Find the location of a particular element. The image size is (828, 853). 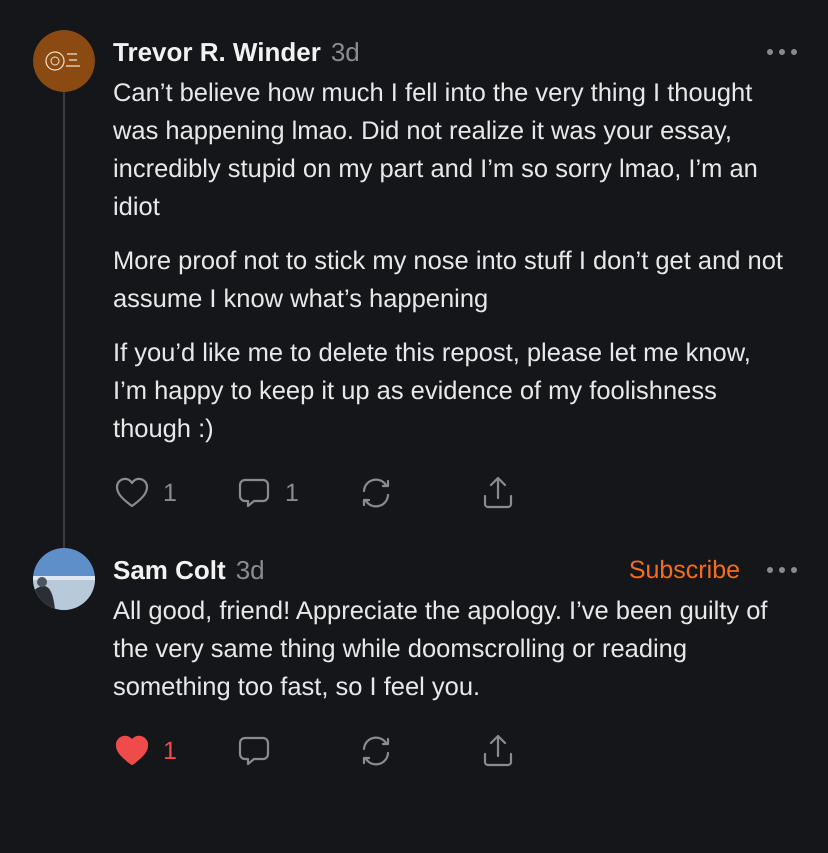

author-name: Trevor R. Winder is located at coordinates (217, 52).